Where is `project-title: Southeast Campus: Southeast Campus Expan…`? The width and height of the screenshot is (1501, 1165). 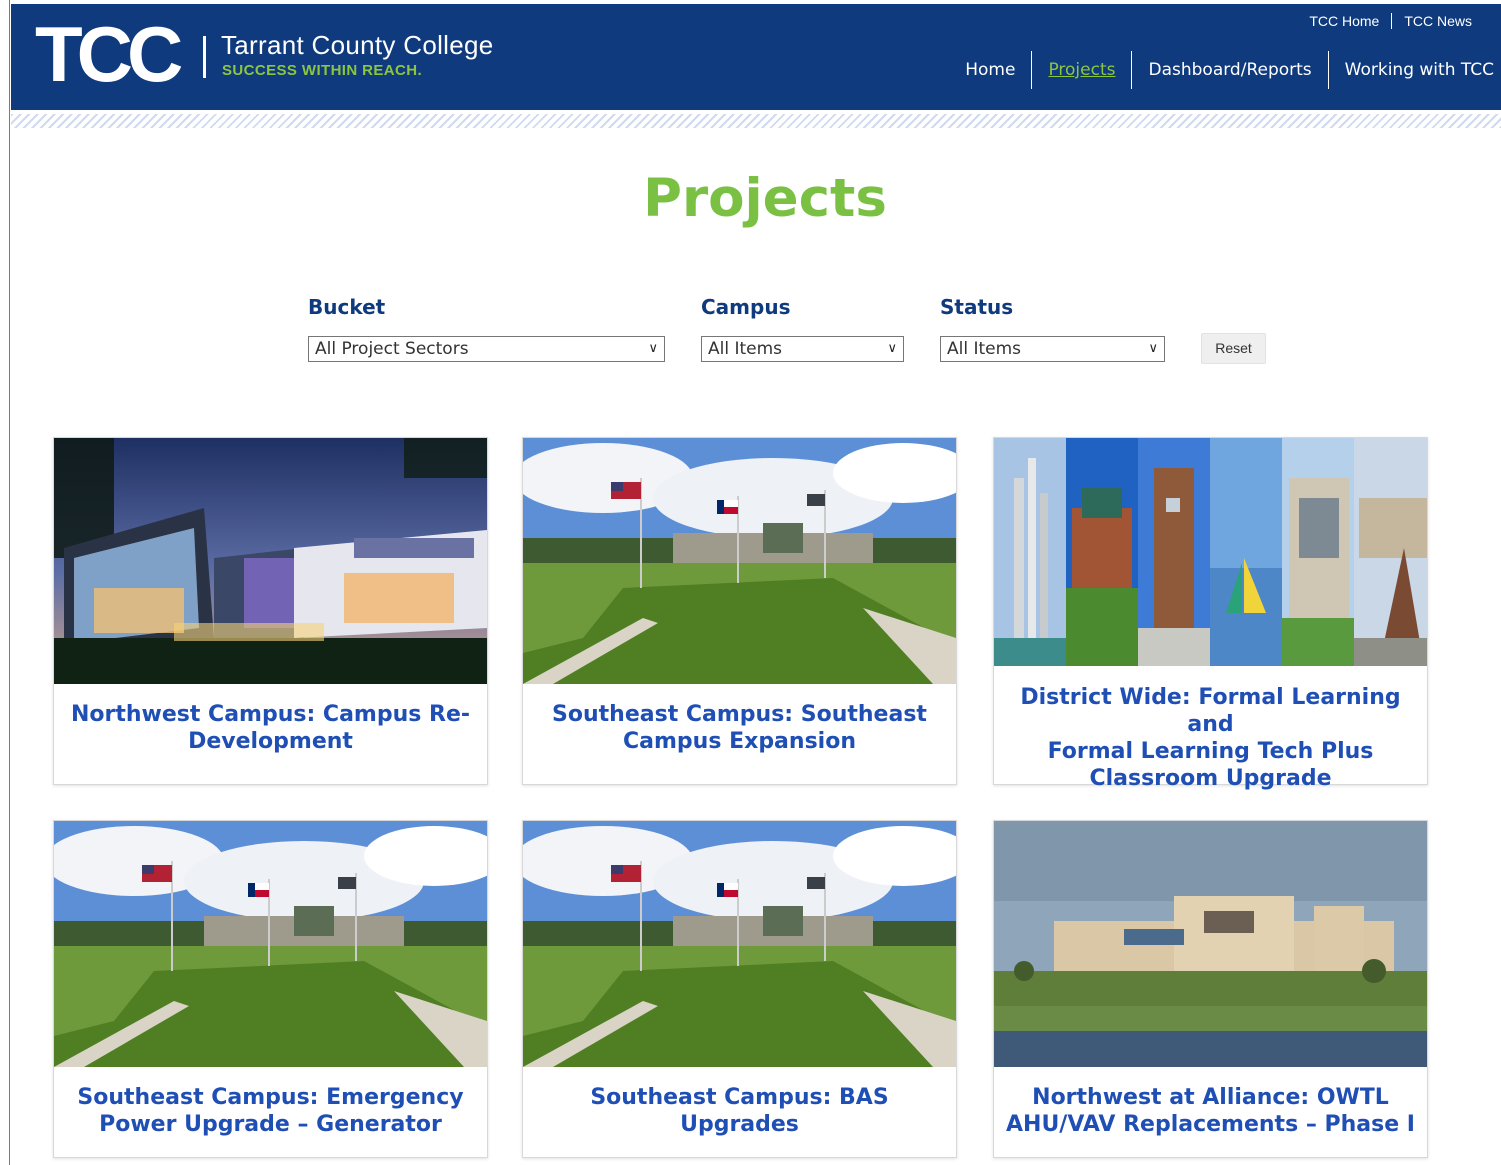 project-title: Southeast Campus: Southeast Campus Expan… is located at coordinates (739, 728).